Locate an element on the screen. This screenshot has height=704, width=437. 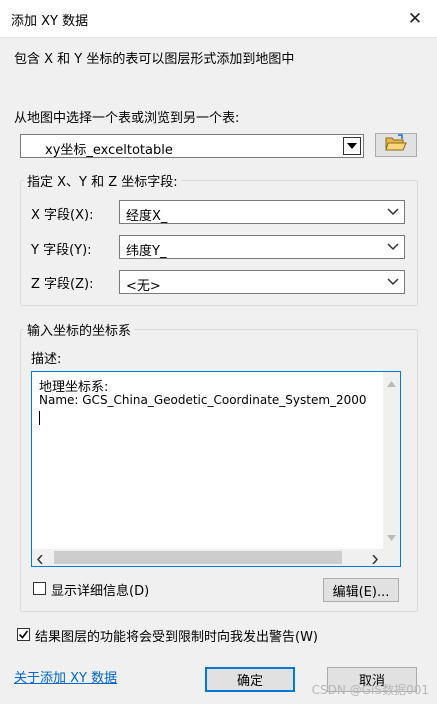
warning-checkbox is located at coordinates (23, 634).